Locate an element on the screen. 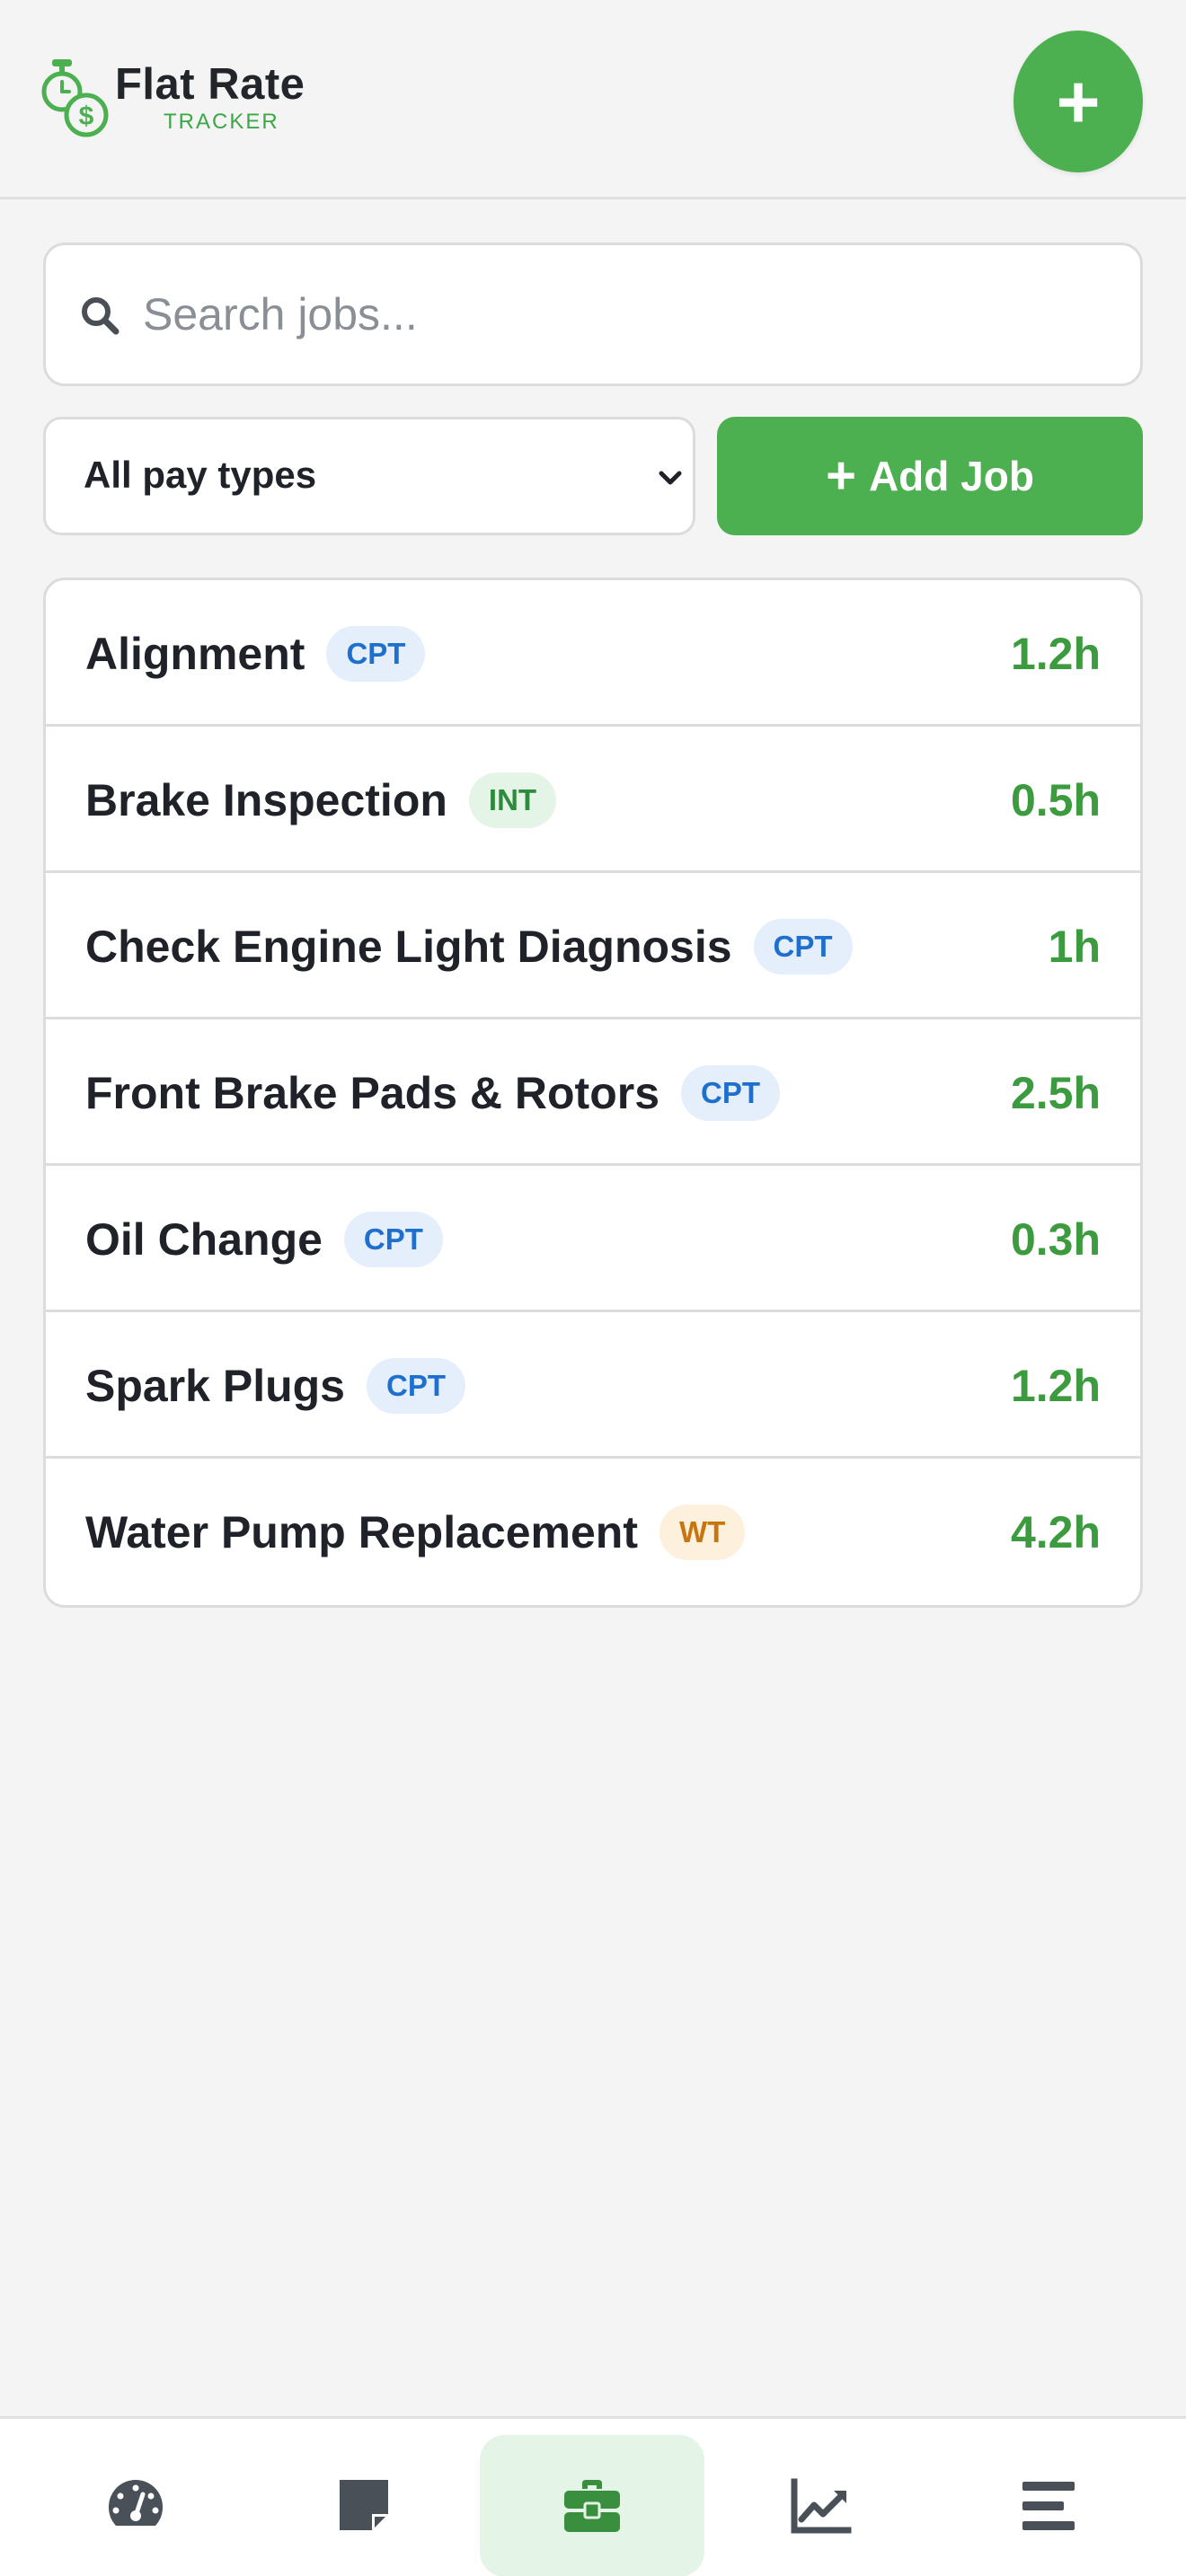 This screenshot has height=2576, width=1186. pay-type-badge: WT is located at coordinates (702, 1532).